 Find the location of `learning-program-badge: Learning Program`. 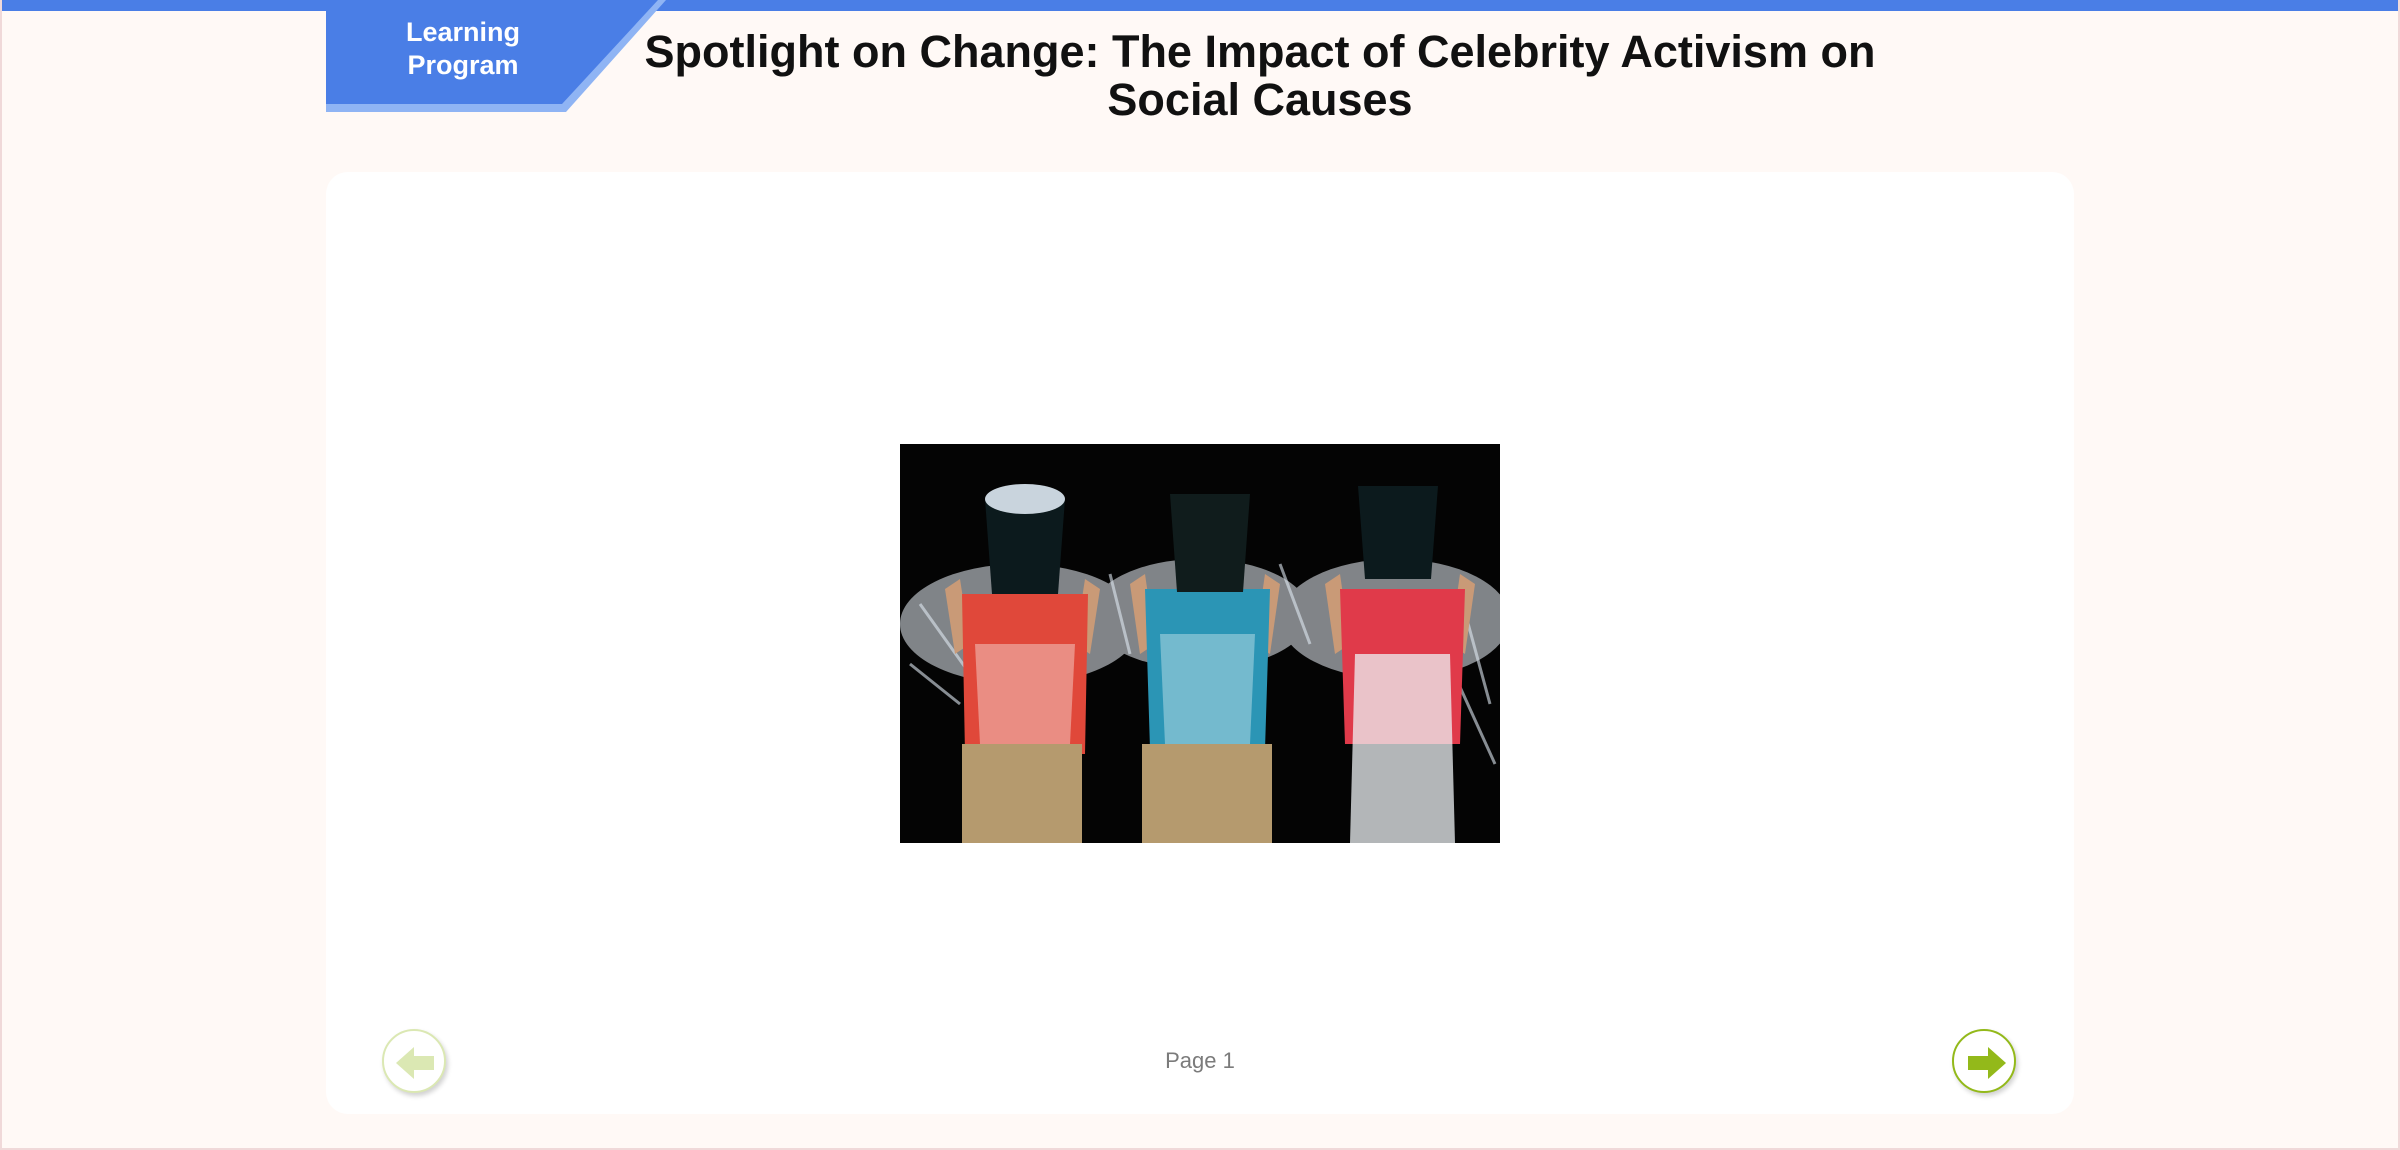

learning-program-badge: Learning Program is located at coordinates (496, 56).